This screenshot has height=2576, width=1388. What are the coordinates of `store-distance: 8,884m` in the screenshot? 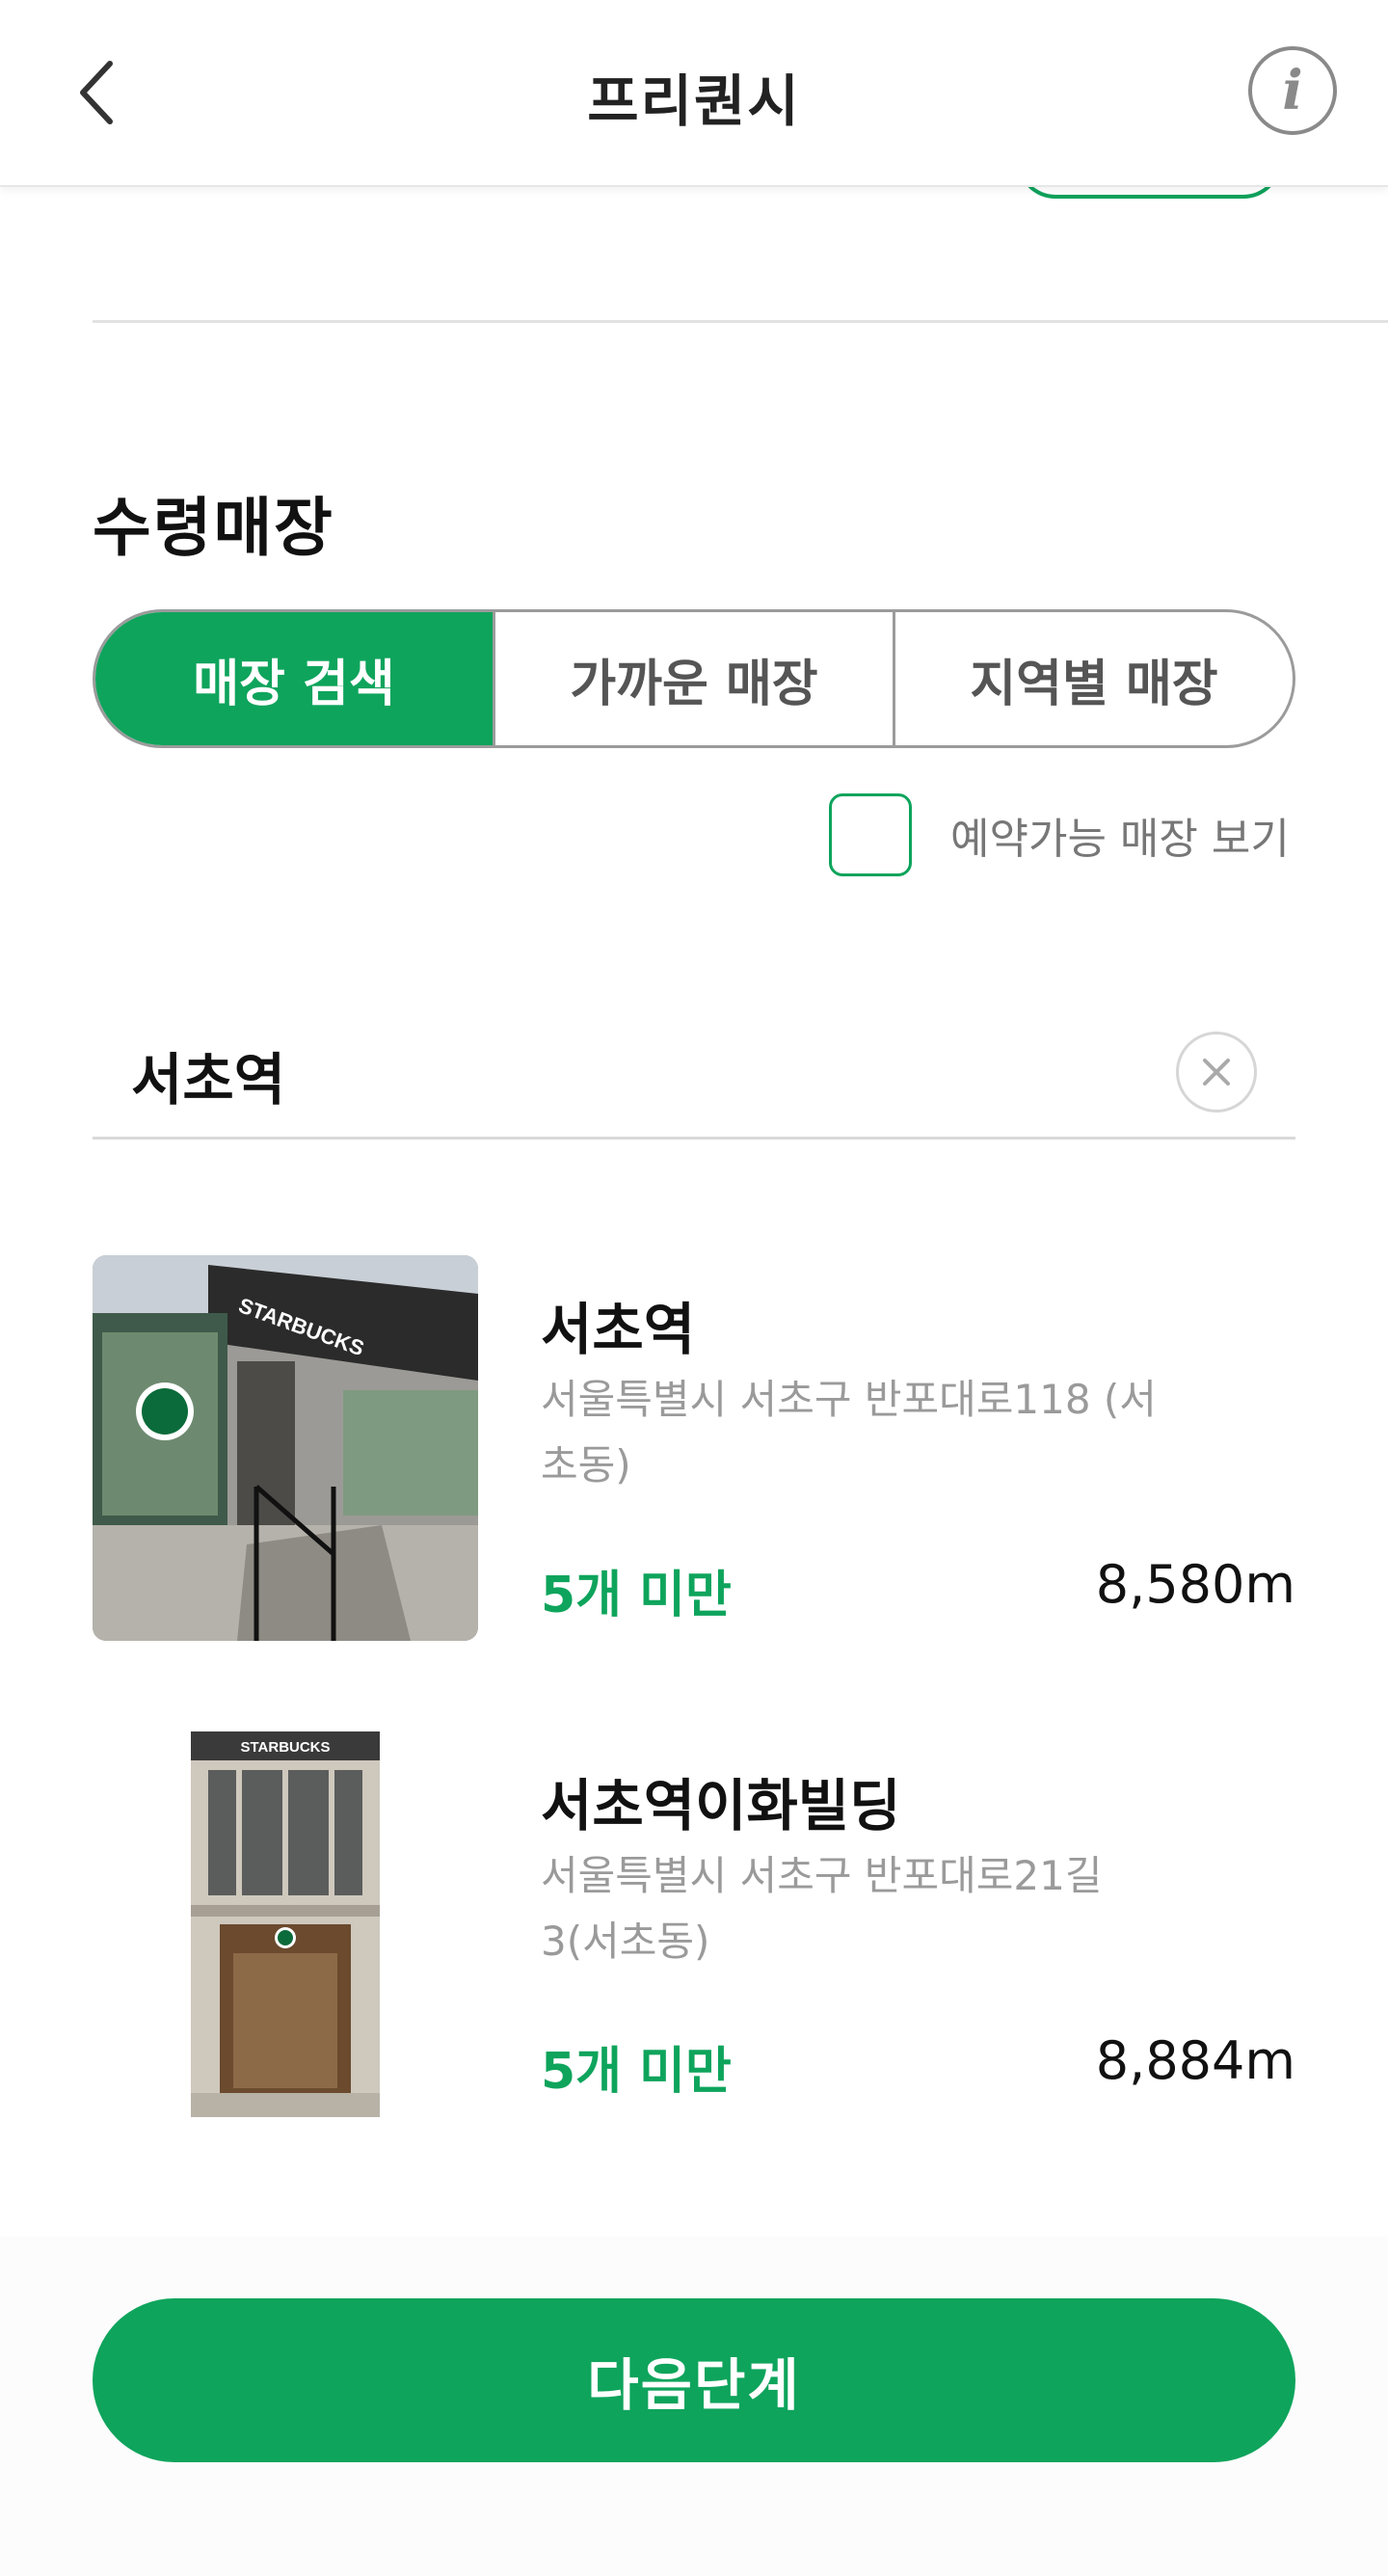 It's located at (1195, 2060).